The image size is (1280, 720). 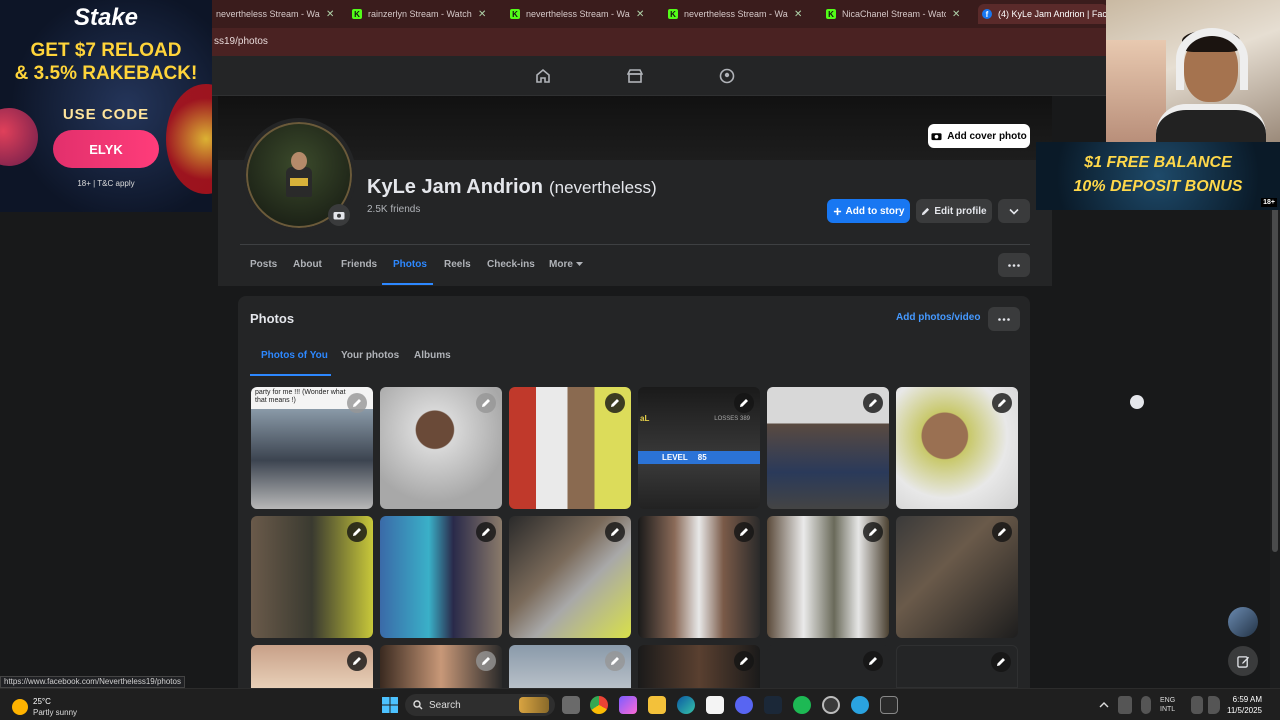 I want to click on chevron-up-icon, so click(x=1104, y=705).